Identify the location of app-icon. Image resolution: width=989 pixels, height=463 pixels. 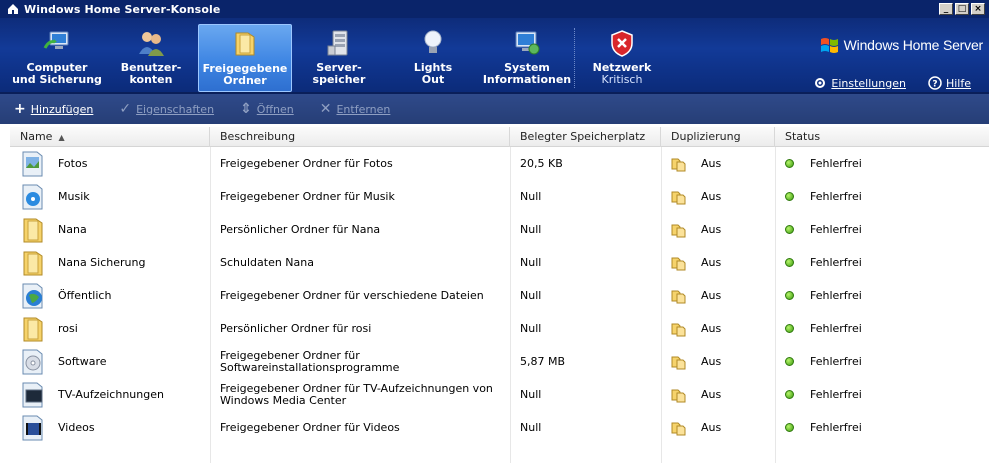
(13, 9).